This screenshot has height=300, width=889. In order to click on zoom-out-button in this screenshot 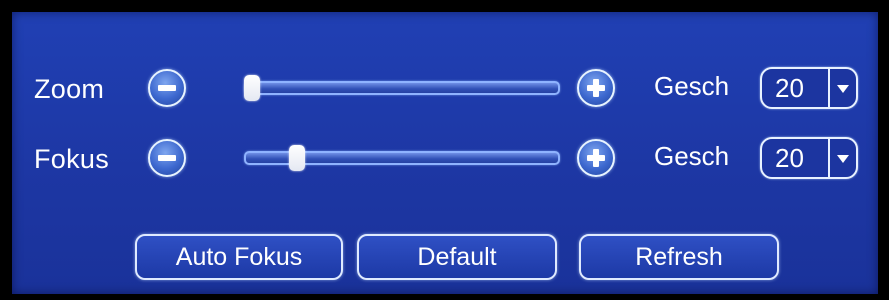, I will do `click(167, 88)`.